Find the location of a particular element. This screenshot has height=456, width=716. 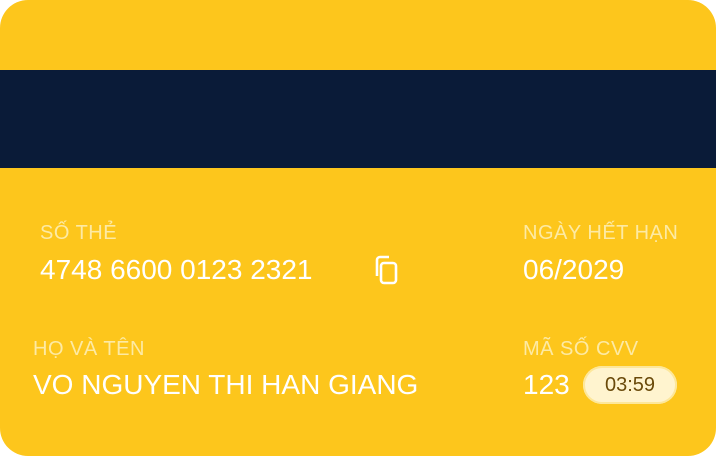

cvv-value: 123 is located at coordinates (546, 384).